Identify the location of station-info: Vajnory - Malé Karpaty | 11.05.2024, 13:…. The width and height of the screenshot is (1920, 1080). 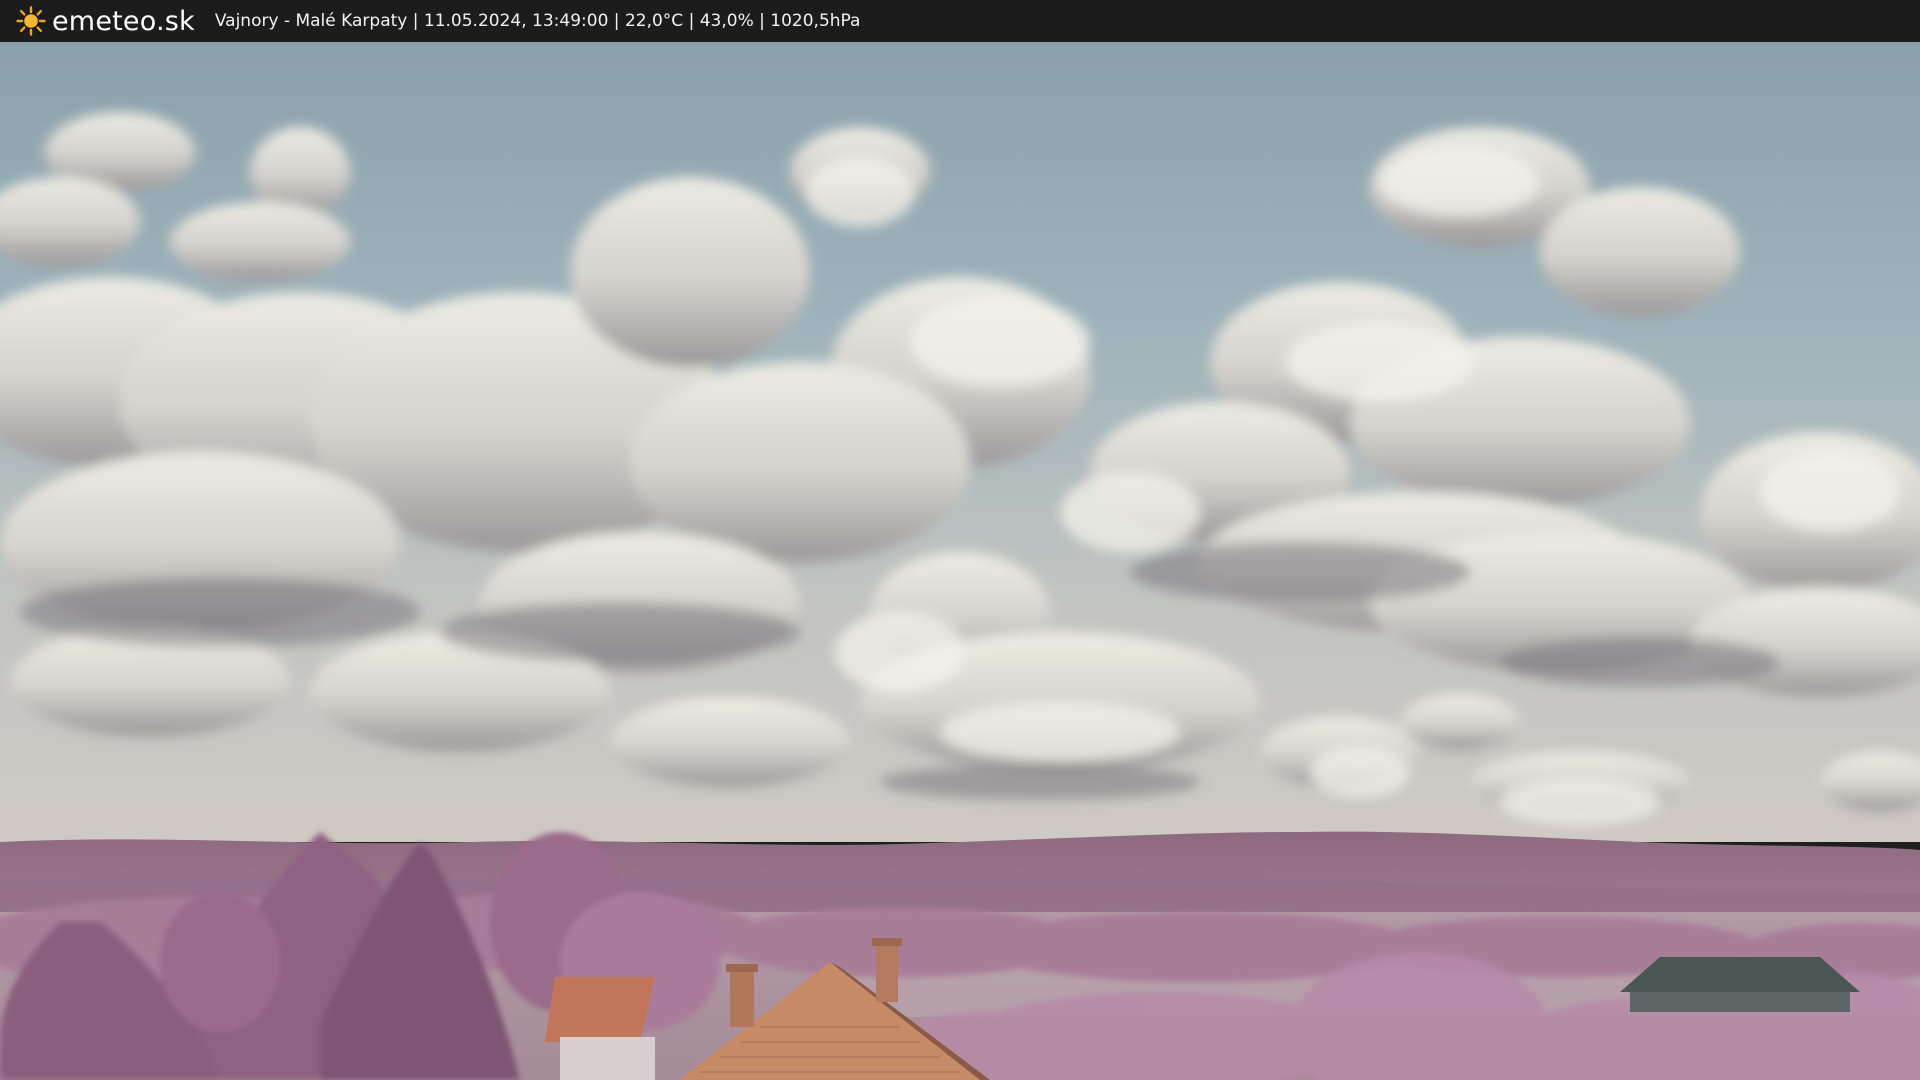
(538, 21).